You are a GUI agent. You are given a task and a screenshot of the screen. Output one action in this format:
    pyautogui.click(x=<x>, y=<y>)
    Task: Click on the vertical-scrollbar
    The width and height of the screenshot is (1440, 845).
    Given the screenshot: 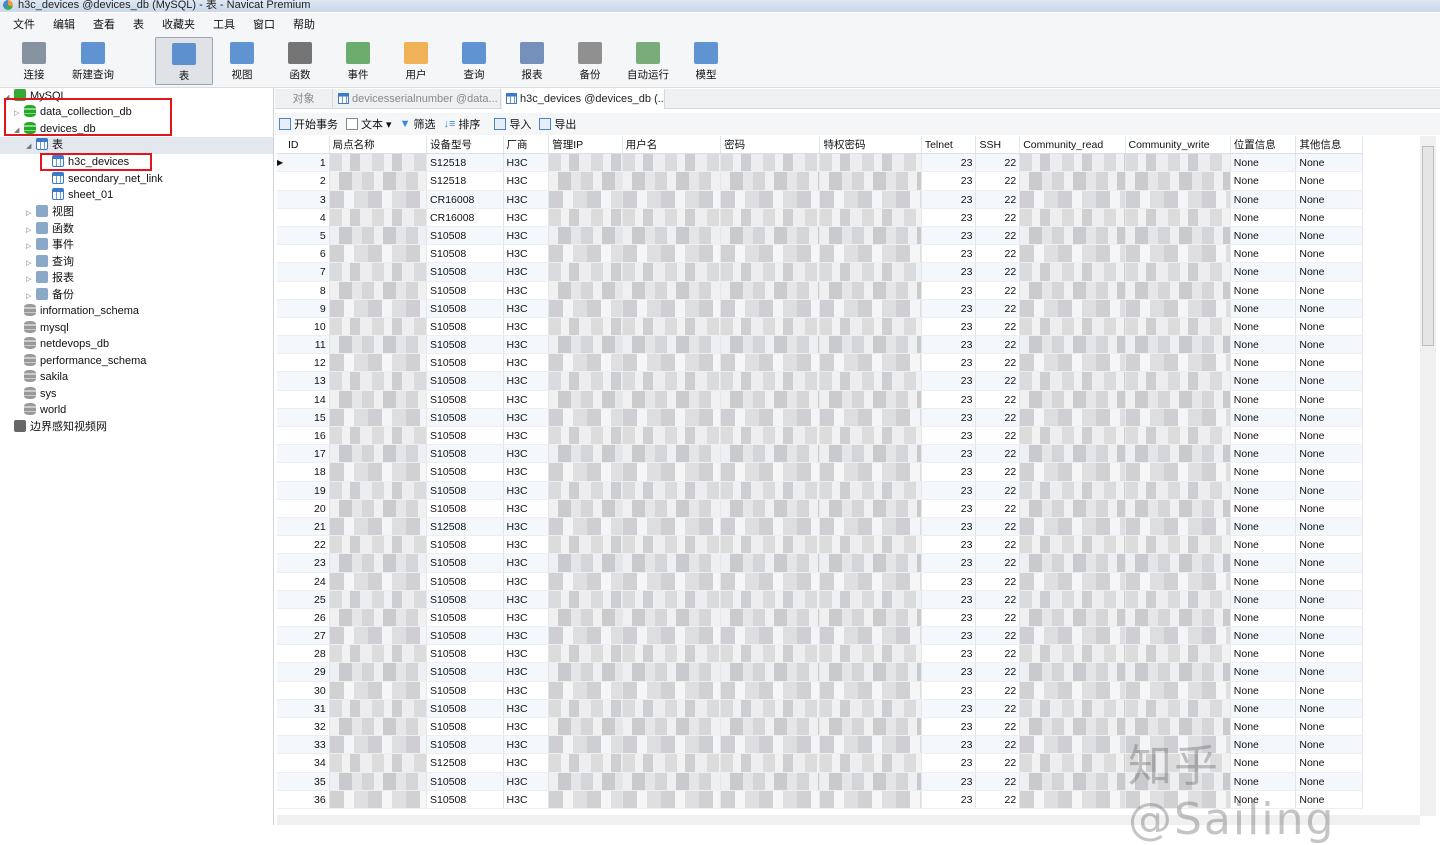 What is the action you would take?
    pyautogui.click(x=1428, y=476)
    